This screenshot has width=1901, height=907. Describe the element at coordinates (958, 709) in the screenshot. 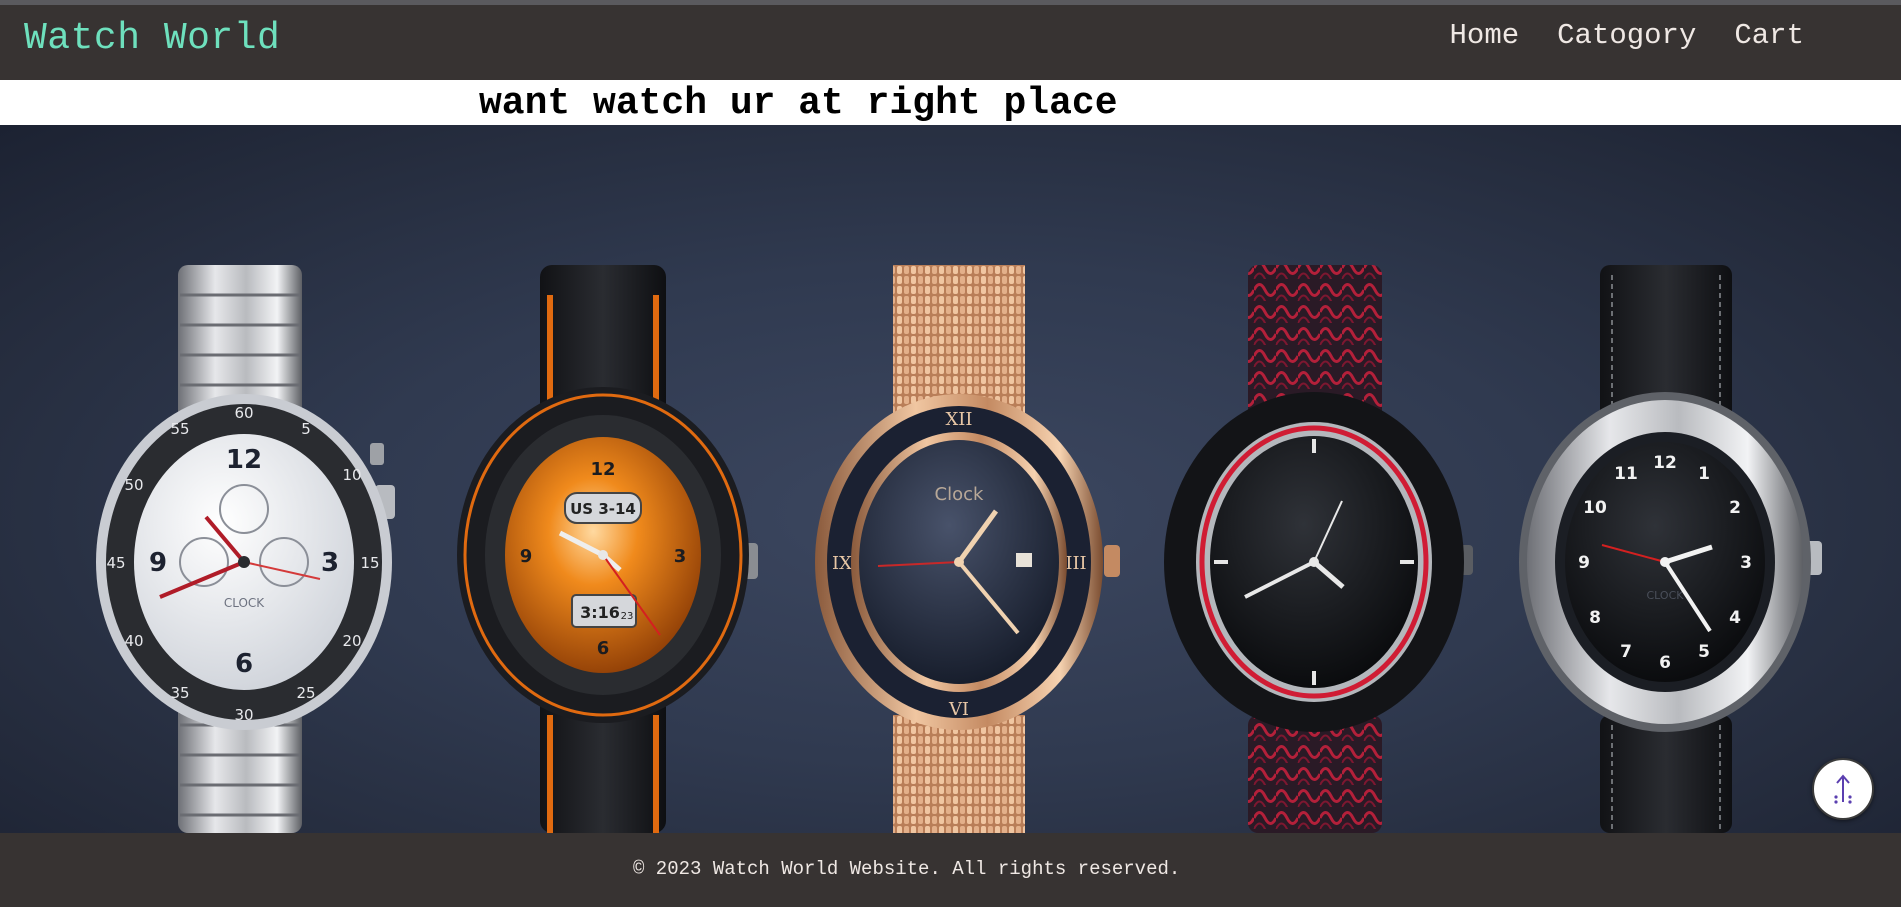

I see `svg-text: VI` at that location.